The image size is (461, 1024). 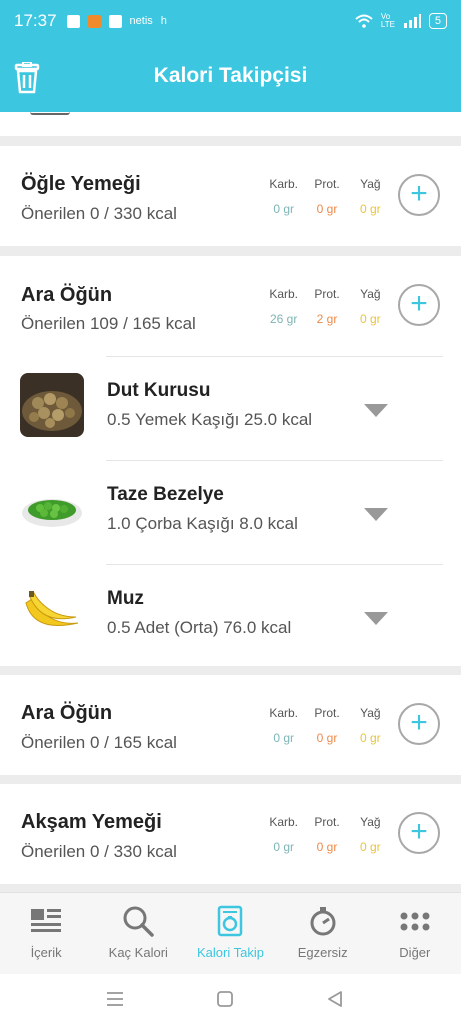 What do you see at coordinates (283, 319) in the screenshot?
I see `carb-value: 26 gr` at bounding box center [283, 319].